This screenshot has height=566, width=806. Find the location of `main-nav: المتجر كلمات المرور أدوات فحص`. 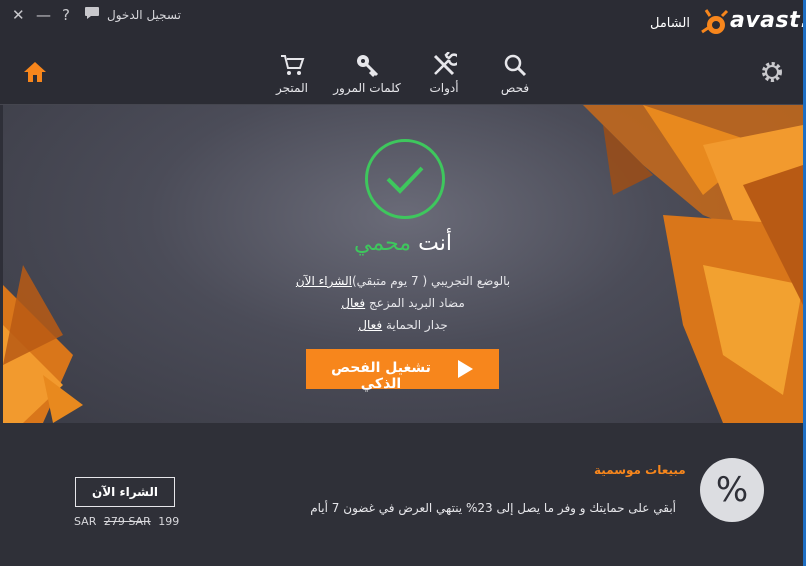

main-nav: المتجر كلمات المرور أدوات فحص is located at coordinates (401, 76).